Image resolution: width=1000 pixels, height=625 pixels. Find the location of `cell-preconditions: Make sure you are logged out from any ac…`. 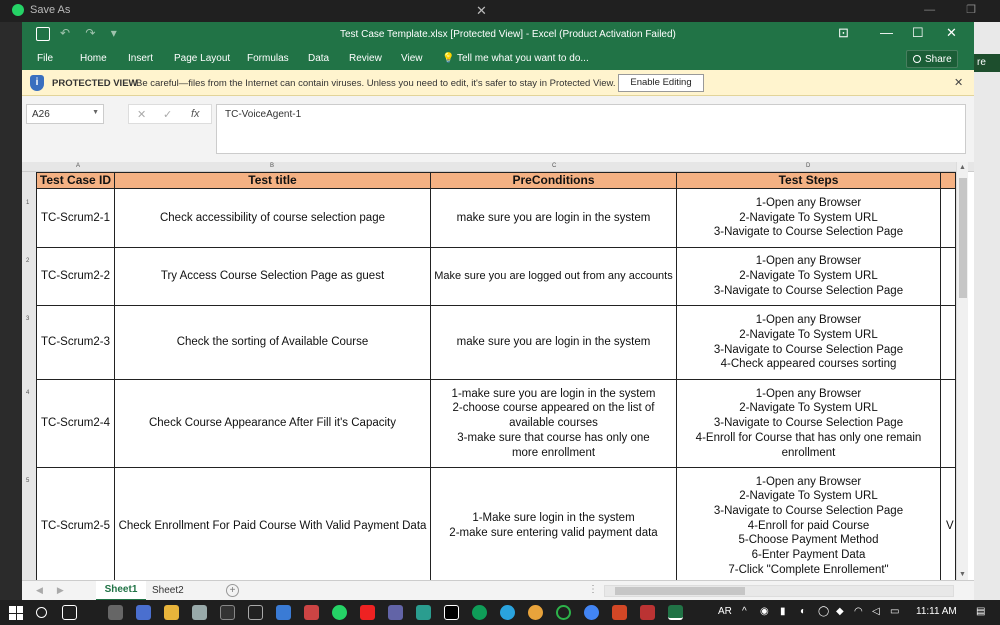

cell-preconditions: Make sure you are logged out from any ac… is located at coordinates (554, 277).